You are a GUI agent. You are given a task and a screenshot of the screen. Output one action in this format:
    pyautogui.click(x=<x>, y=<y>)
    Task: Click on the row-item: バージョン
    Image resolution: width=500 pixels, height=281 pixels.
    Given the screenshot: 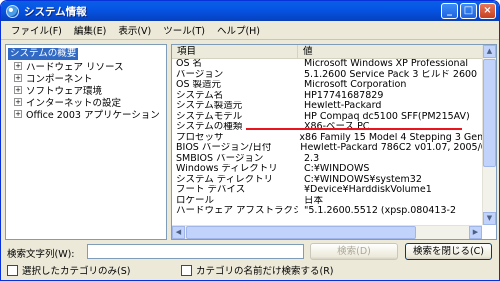 What is the action you would take?
    pyautogui.click(x=200, y=74)
    